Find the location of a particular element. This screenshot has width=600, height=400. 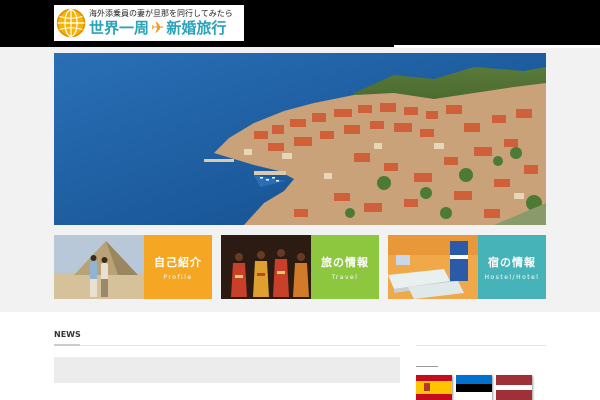

travel-card: 旅の情報 Travel is located at coordinates (300, 267).